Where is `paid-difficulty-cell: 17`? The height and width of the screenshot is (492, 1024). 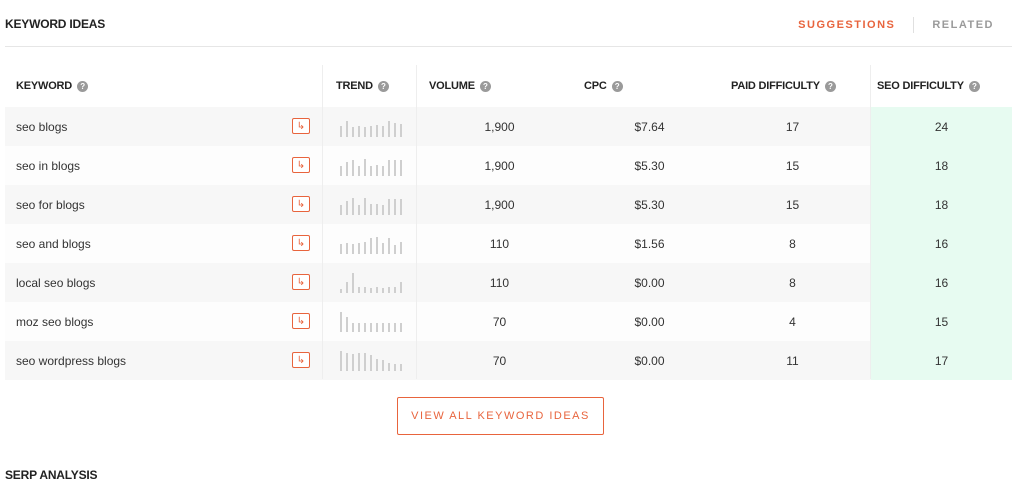 paid-difficulty-cell: 17 is located at coordinates (792, 126).